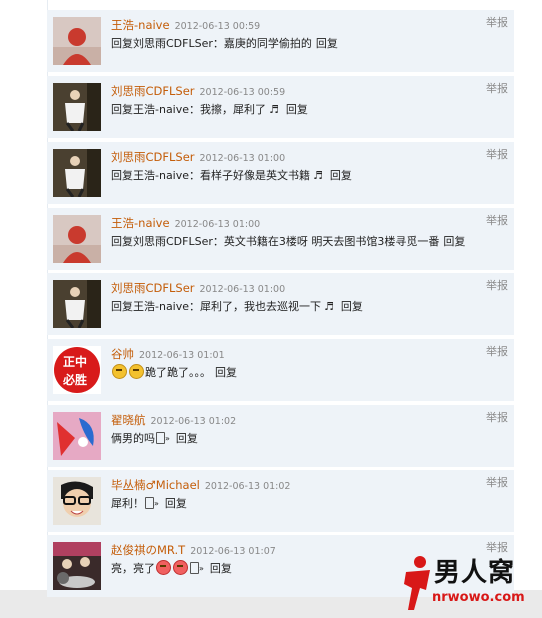  Describe the element at coordinates (178, 372) in the screenshot. I see `comment-text: 跪了跪了。。。` at that location.